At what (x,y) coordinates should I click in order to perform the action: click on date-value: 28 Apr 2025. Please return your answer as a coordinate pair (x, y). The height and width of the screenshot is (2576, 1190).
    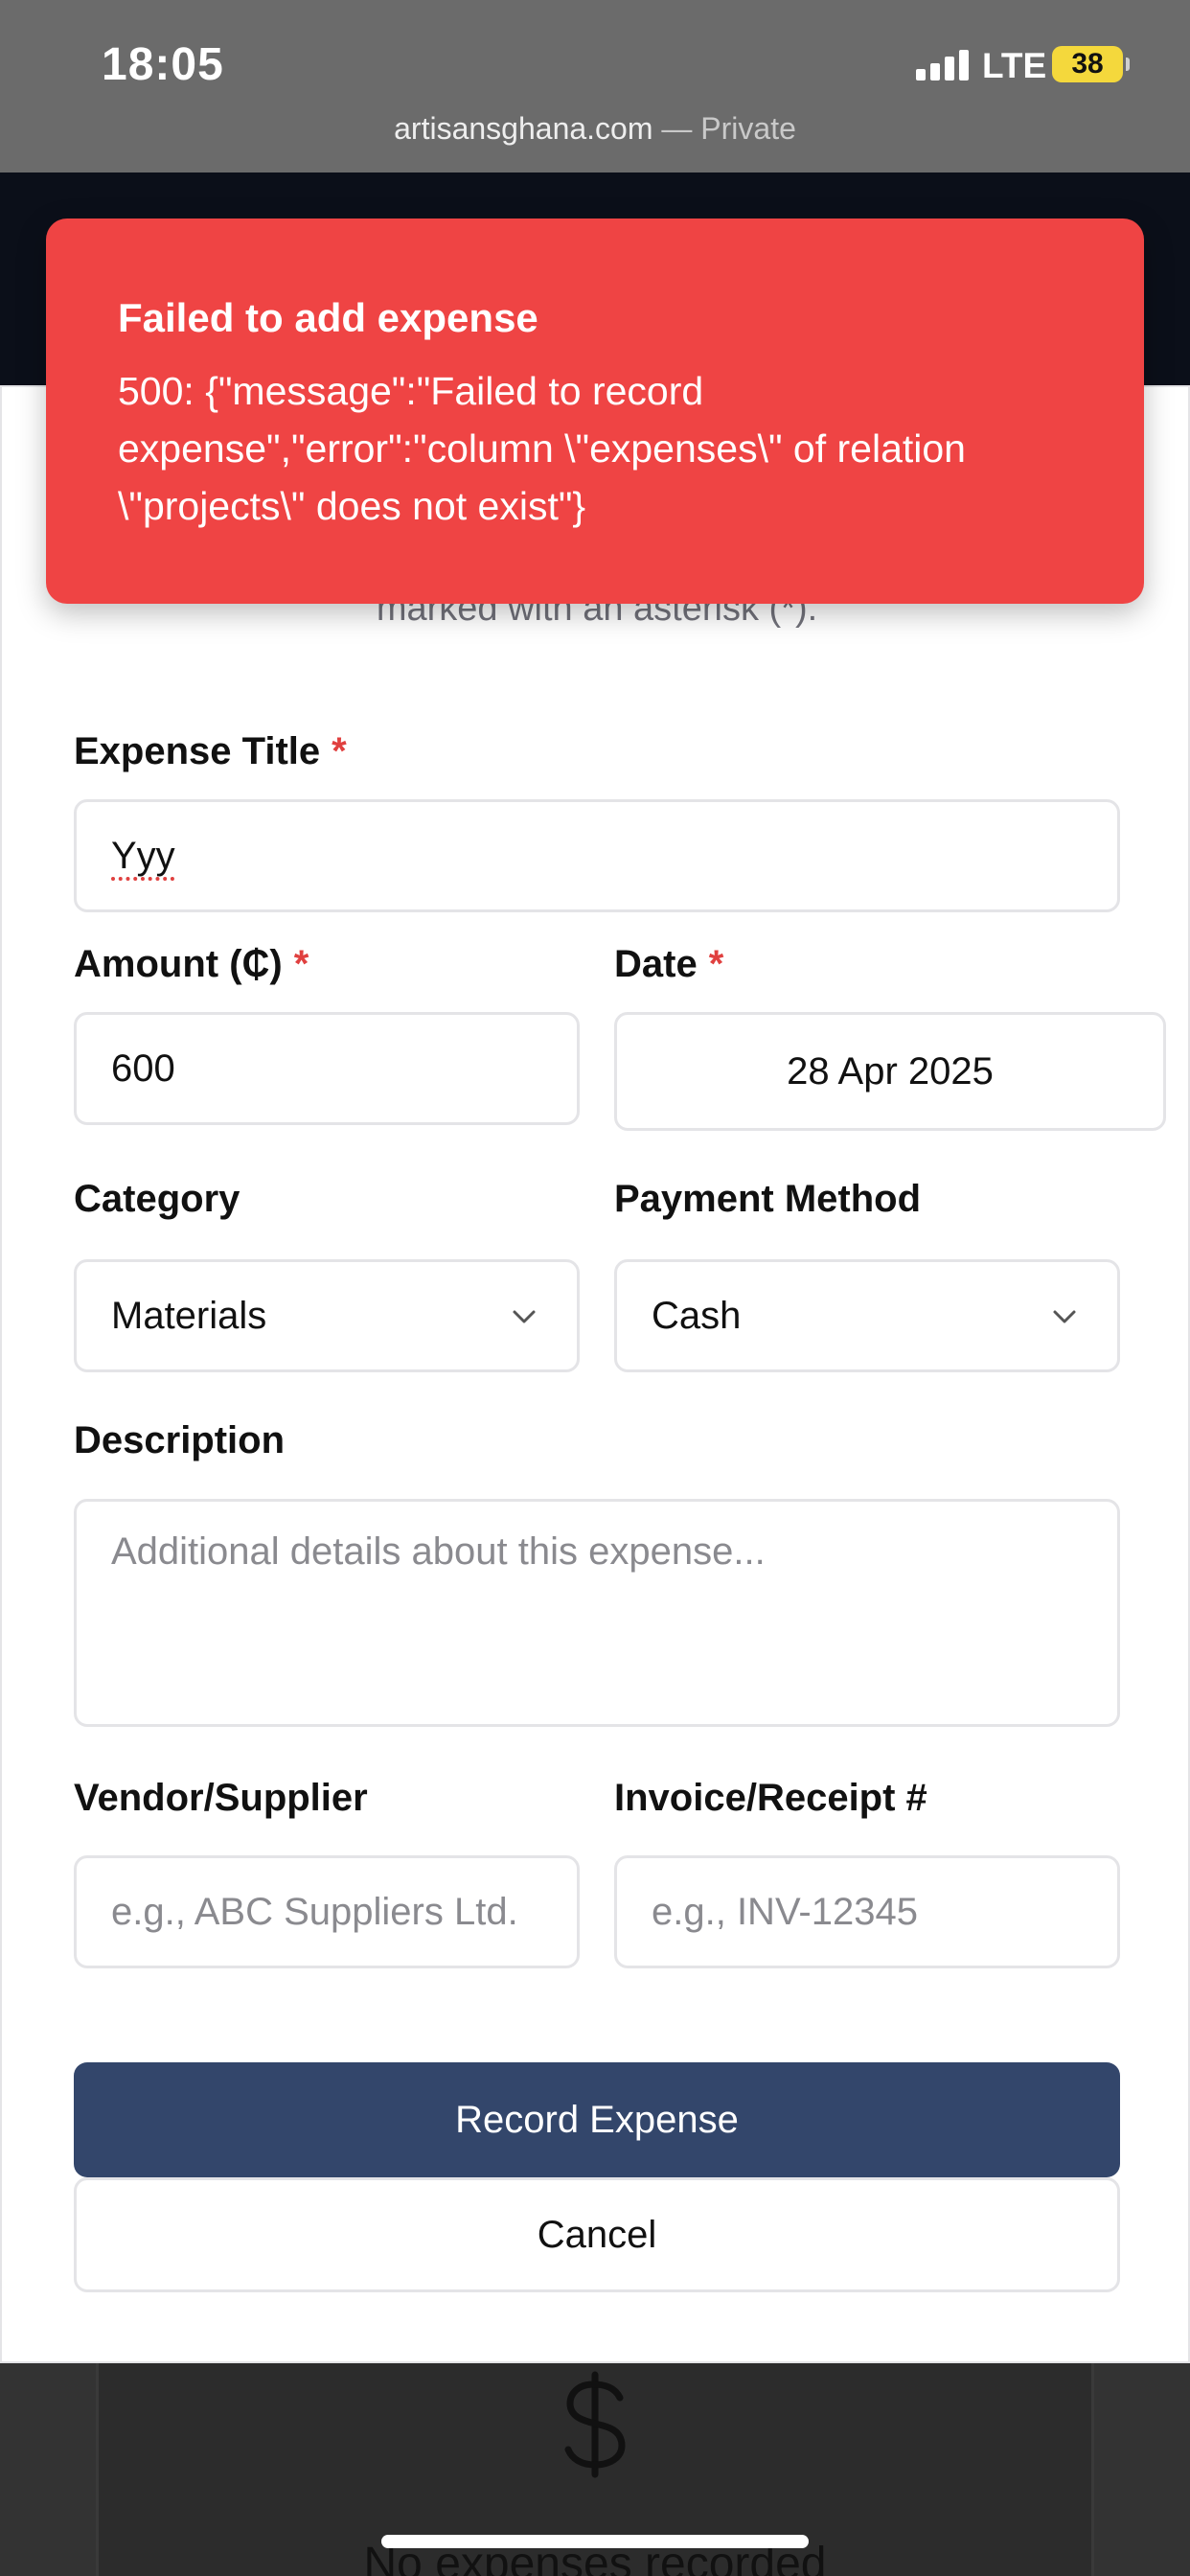
    Looking at the image, I should click on (890, 1070).